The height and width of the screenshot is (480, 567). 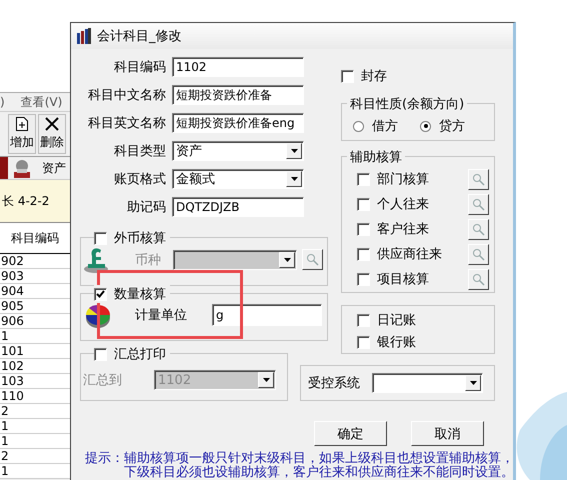 What do you see at coordinates (238, 95) in the screenshot?
I see `text-field: 短期投资跌价准备` at bounding box center [238, 95].